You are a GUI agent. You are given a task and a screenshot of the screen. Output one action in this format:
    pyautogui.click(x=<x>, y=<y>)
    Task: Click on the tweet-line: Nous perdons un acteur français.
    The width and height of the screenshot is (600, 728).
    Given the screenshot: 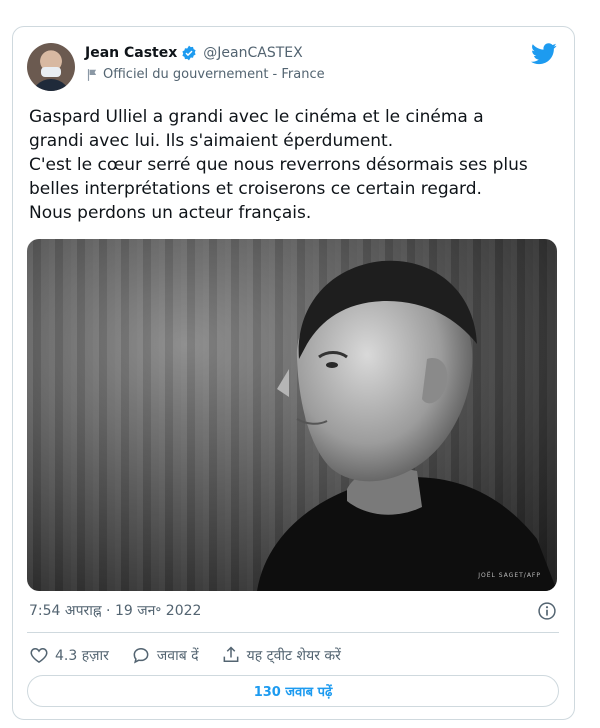 What is the action you would take?
    pyautogui.click(x=170, y=213)
    